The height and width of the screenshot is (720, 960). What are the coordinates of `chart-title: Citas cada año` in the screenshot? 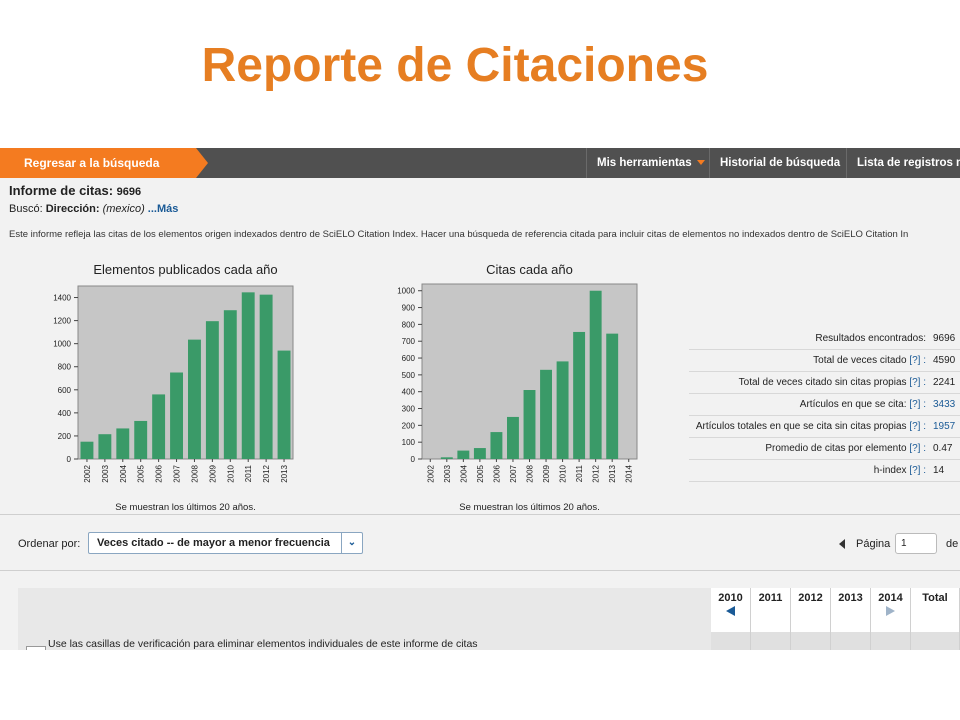 It's located at (529, 269).